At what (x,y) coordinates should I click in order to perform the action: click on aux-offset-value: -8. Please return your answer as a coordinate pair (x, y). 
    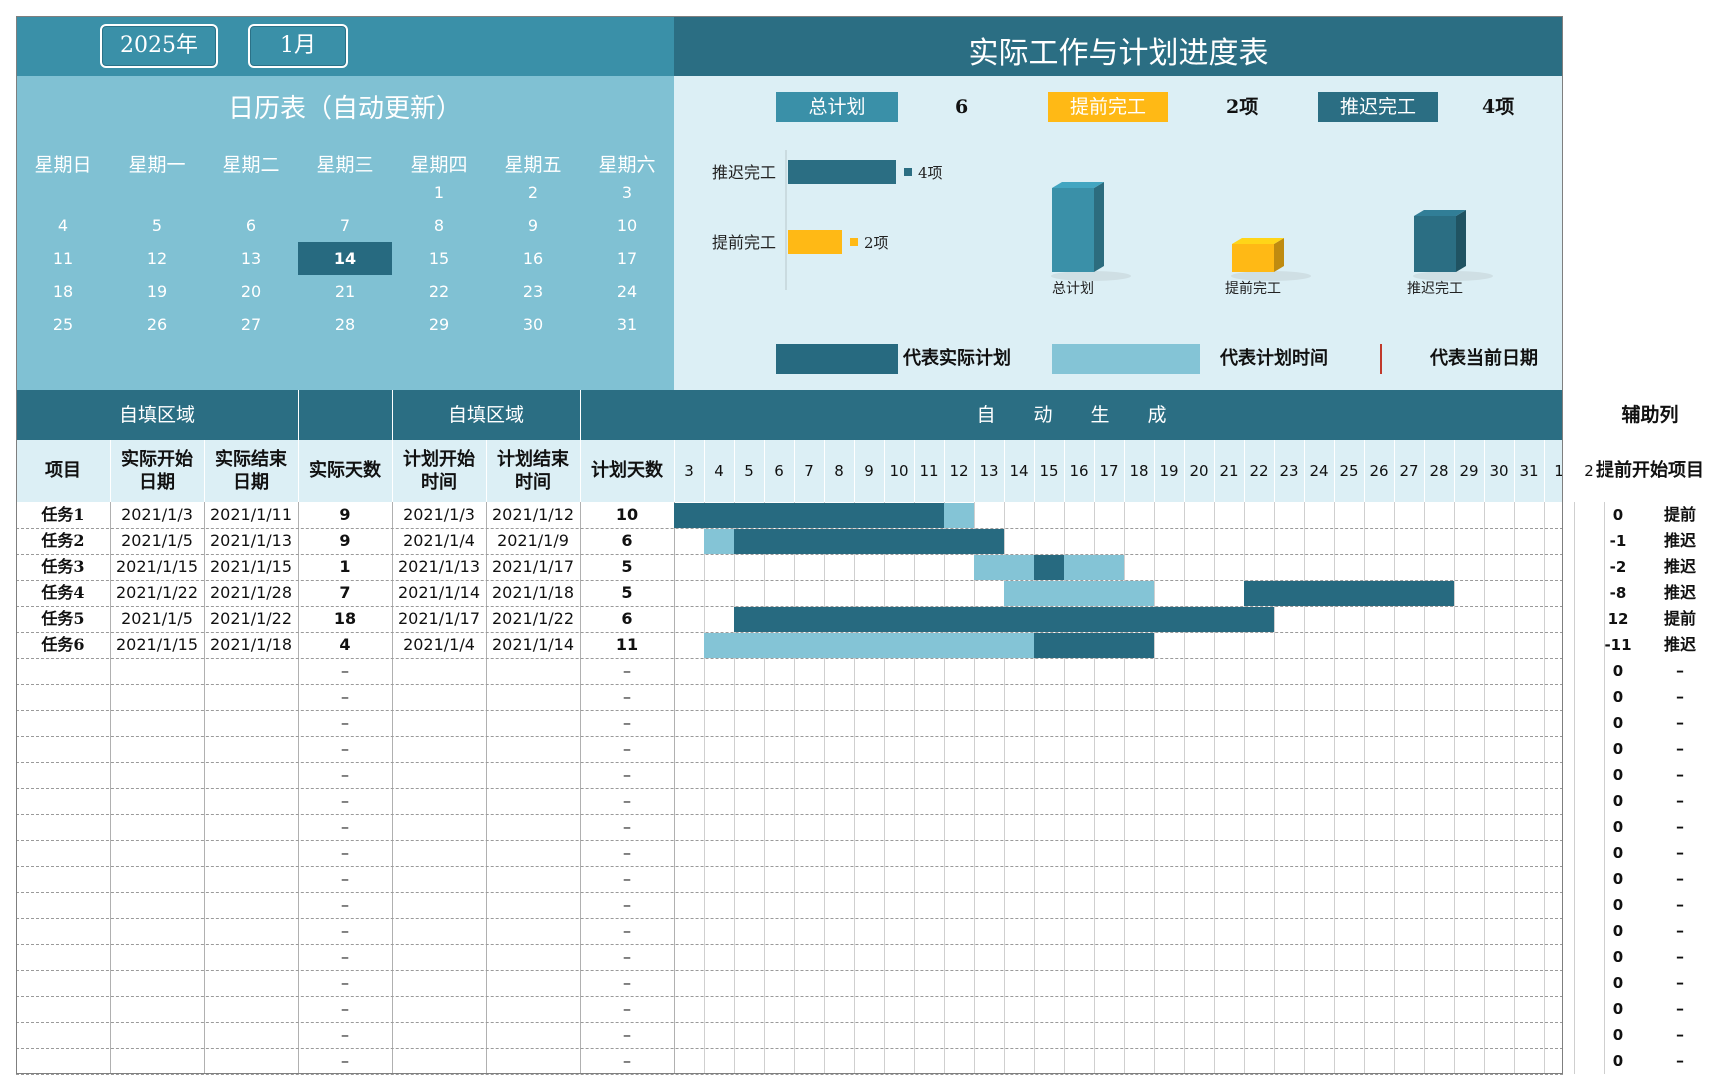
    Looking at the image, I should click on (1618, 593).